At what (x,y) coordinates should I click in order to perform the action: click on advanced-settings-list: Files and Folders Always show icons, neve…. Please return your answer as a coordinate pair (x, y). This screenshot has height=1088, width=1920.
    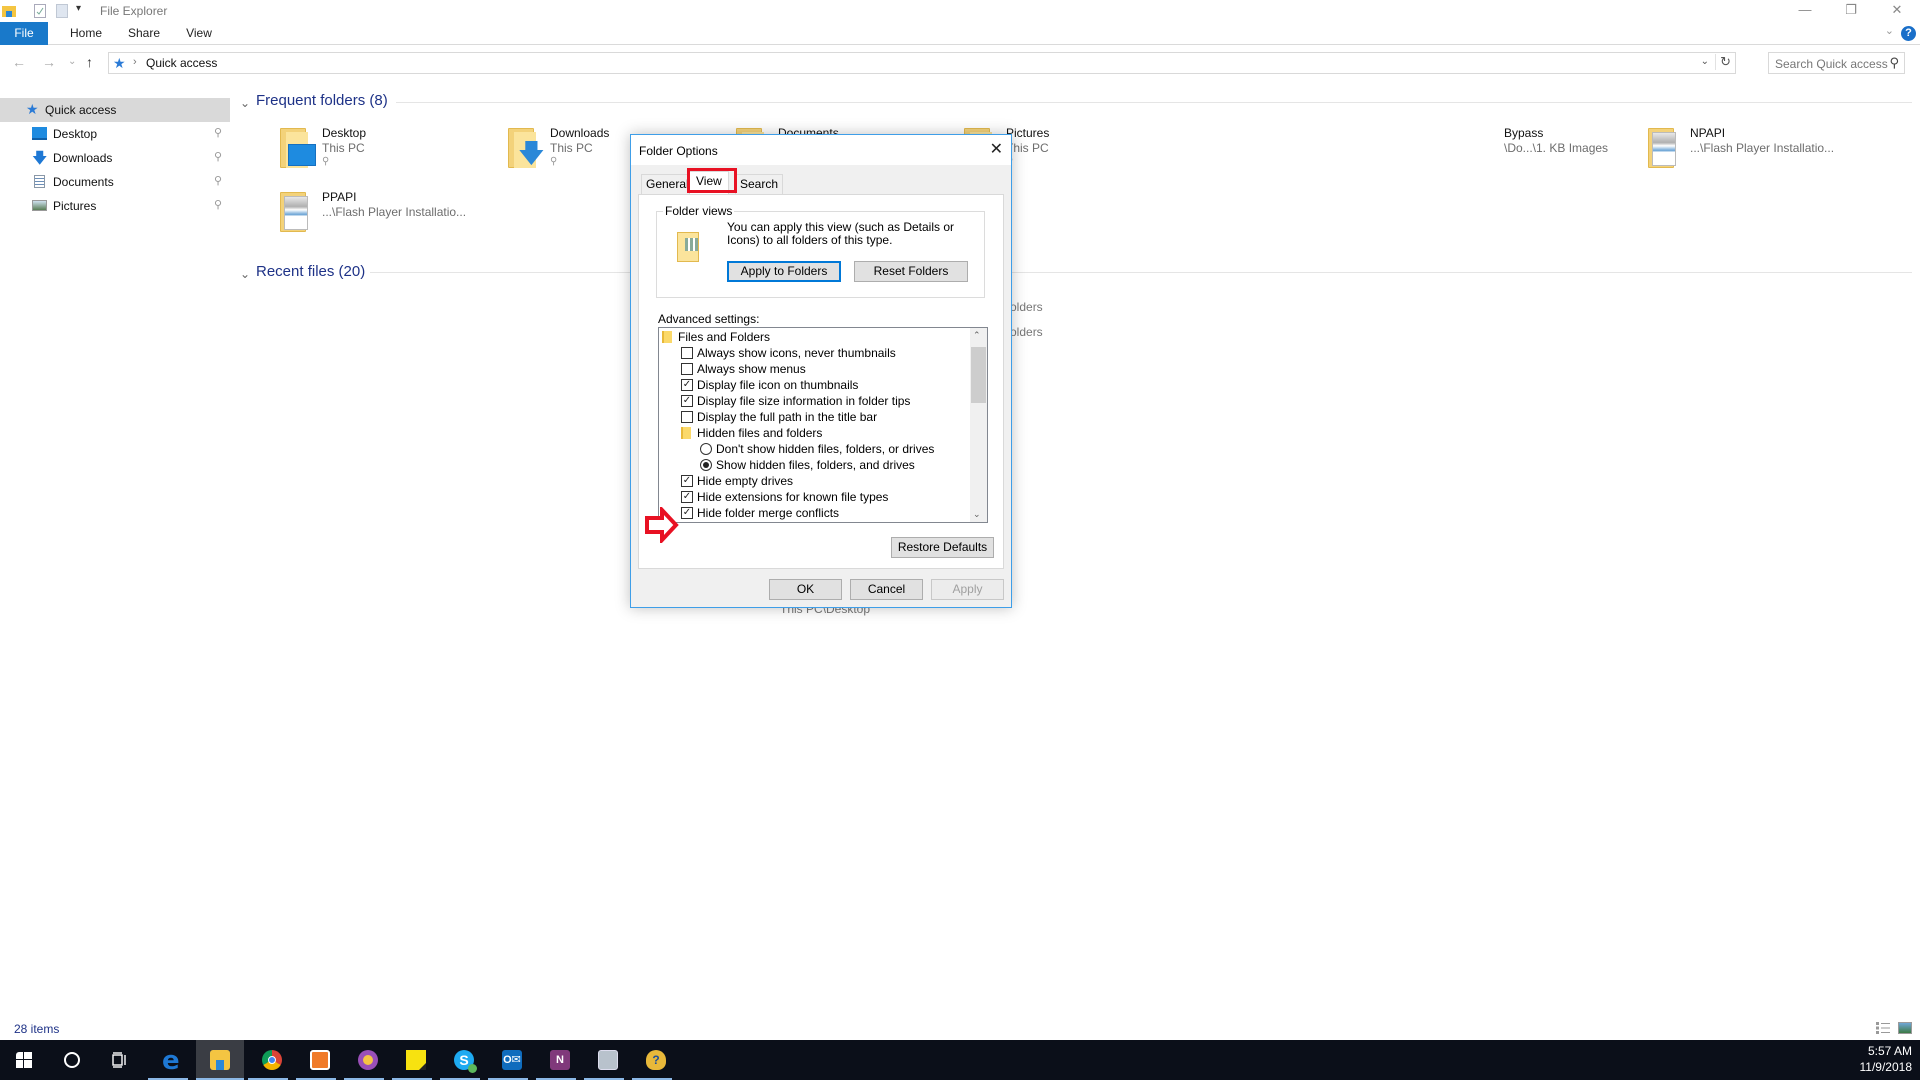
    Looking at the image, I should click on (823, 425).